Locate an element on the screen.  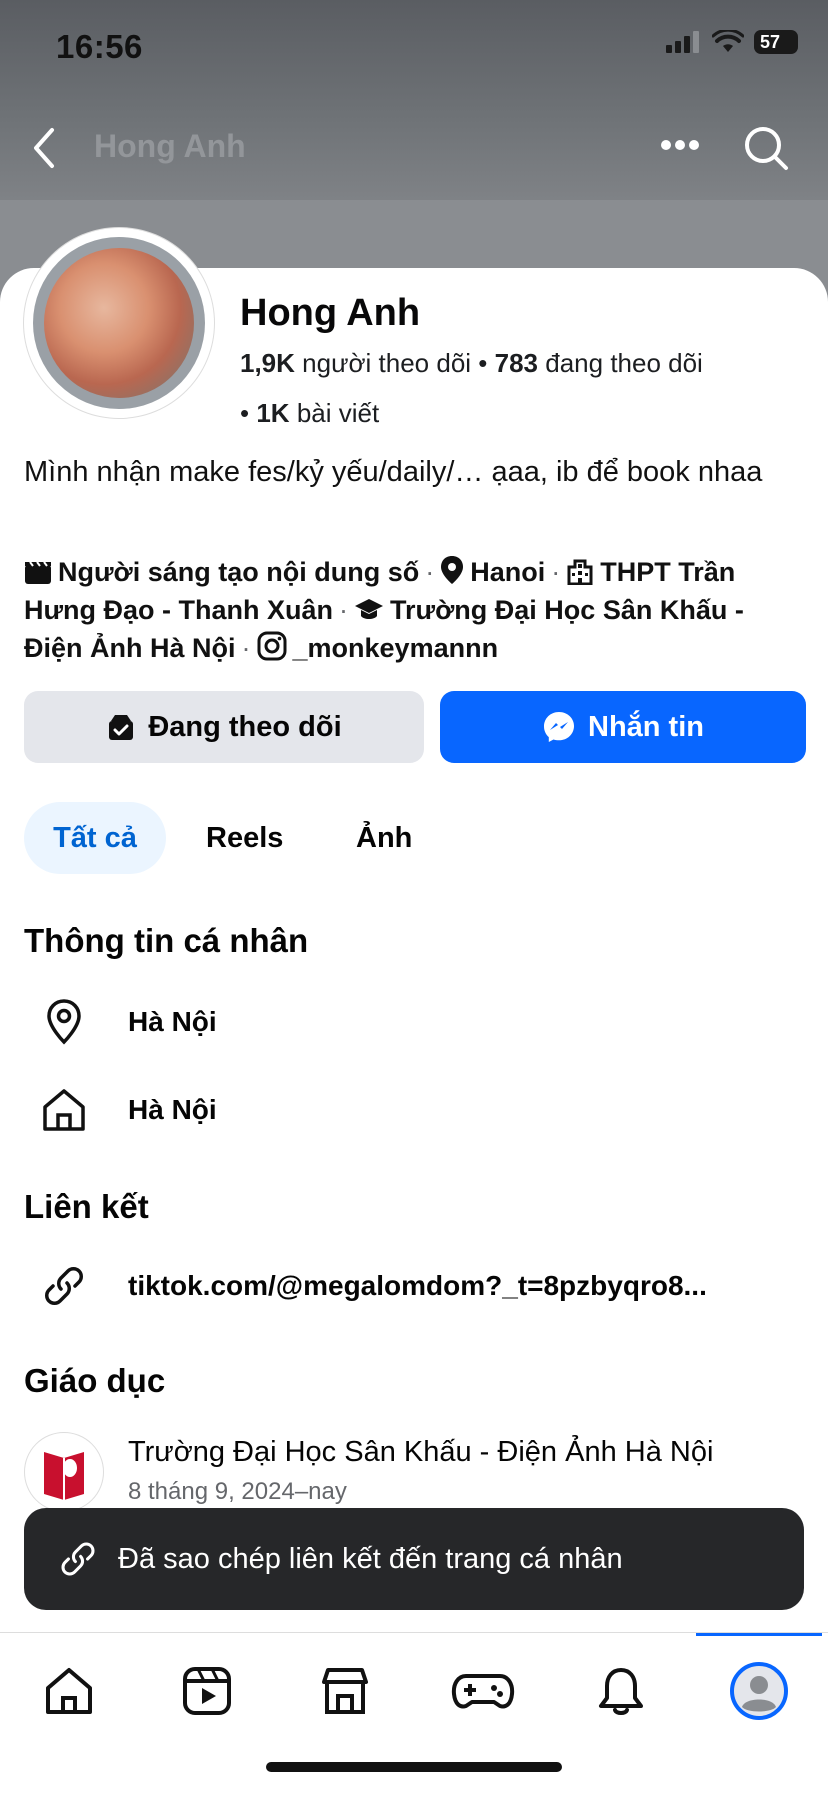
nav-marketplace is located at coordinates (345, 1691).